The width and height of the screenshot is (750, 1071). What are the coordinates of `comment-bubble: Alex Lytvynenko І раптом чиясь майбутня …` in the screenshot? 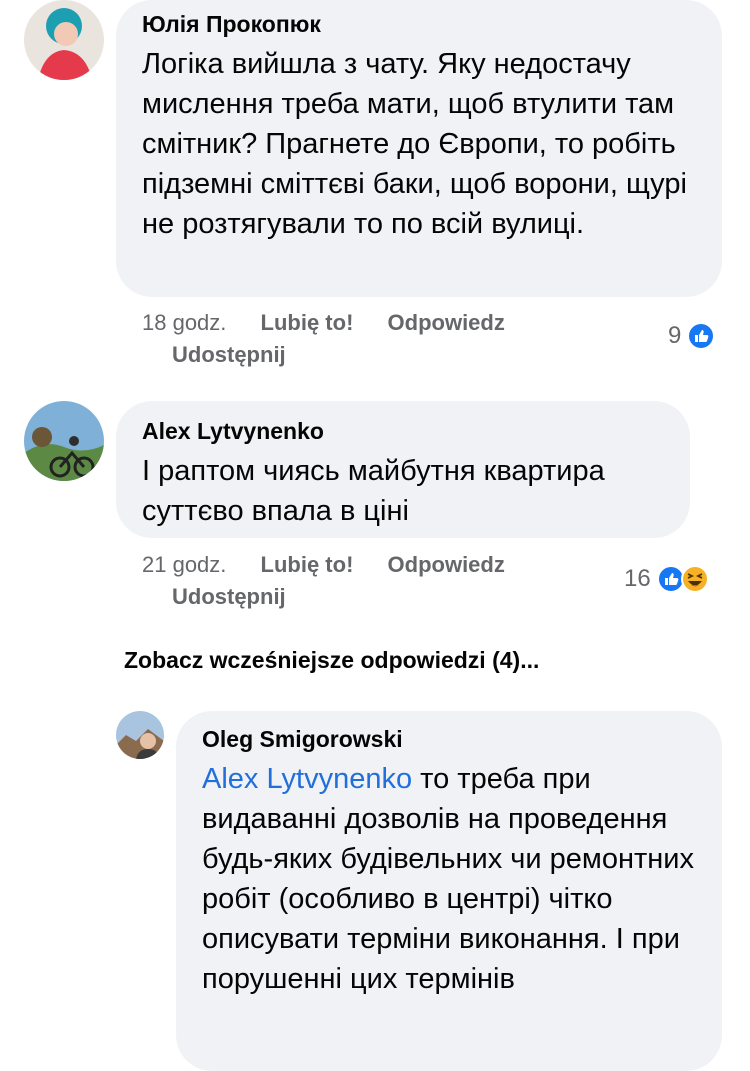 It's located at (403, 469).